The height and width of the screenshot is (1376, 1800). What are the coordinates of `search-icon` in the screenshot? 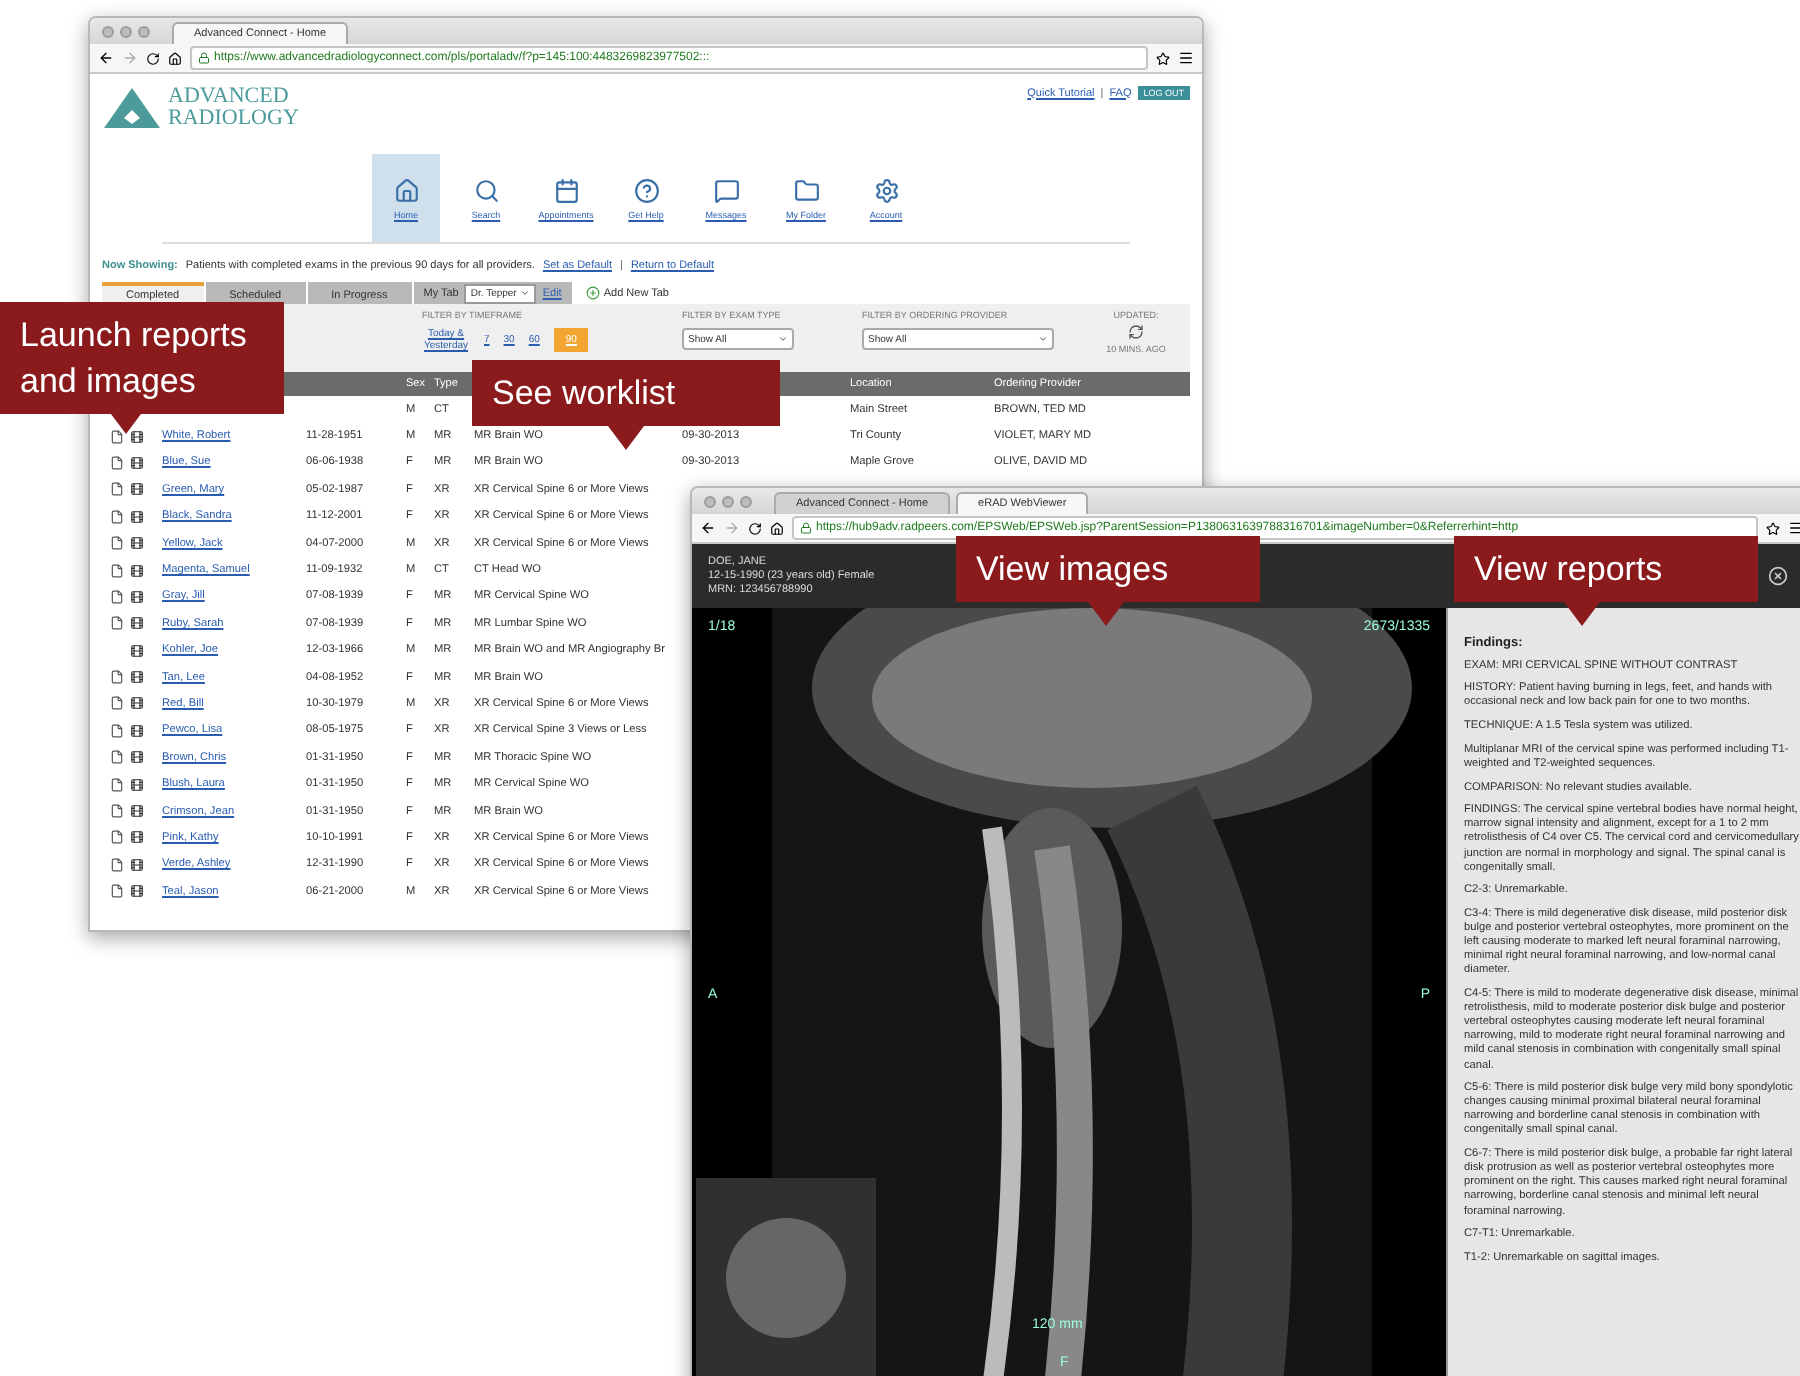 It's located at (486, 190).